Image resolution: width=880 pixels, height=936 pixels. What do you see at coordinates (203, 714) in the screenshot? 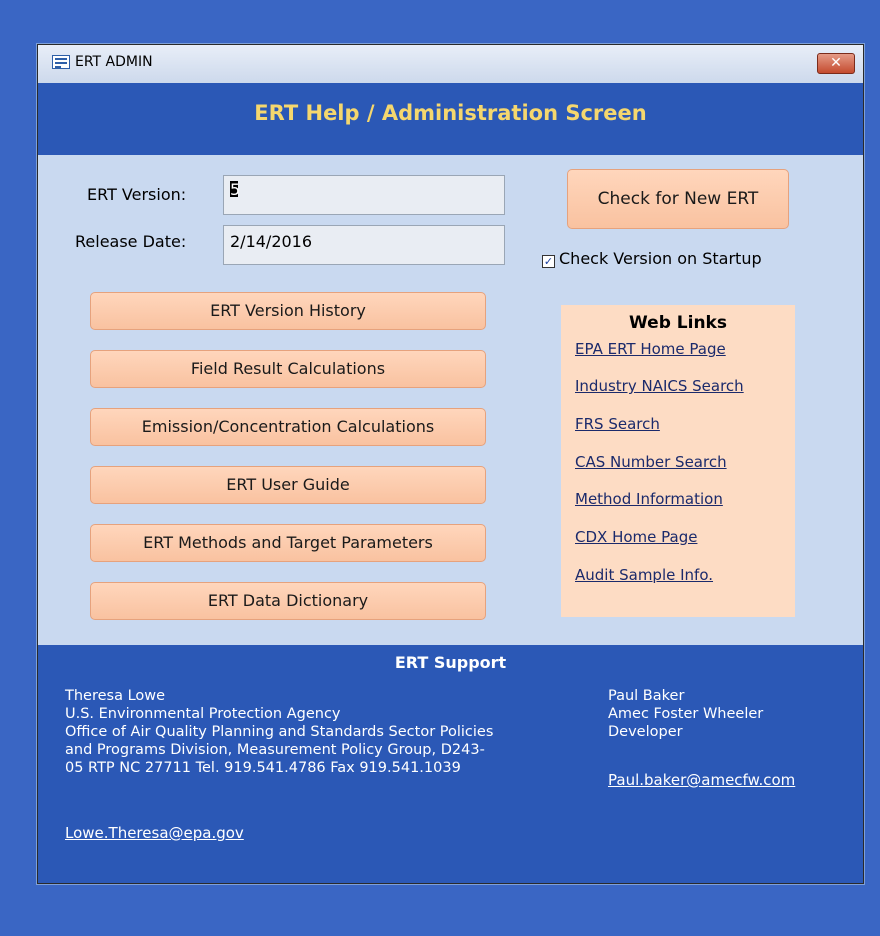
I see `support-line: U.S. Environmental Protection Agency` at bounding box center [203, 714].